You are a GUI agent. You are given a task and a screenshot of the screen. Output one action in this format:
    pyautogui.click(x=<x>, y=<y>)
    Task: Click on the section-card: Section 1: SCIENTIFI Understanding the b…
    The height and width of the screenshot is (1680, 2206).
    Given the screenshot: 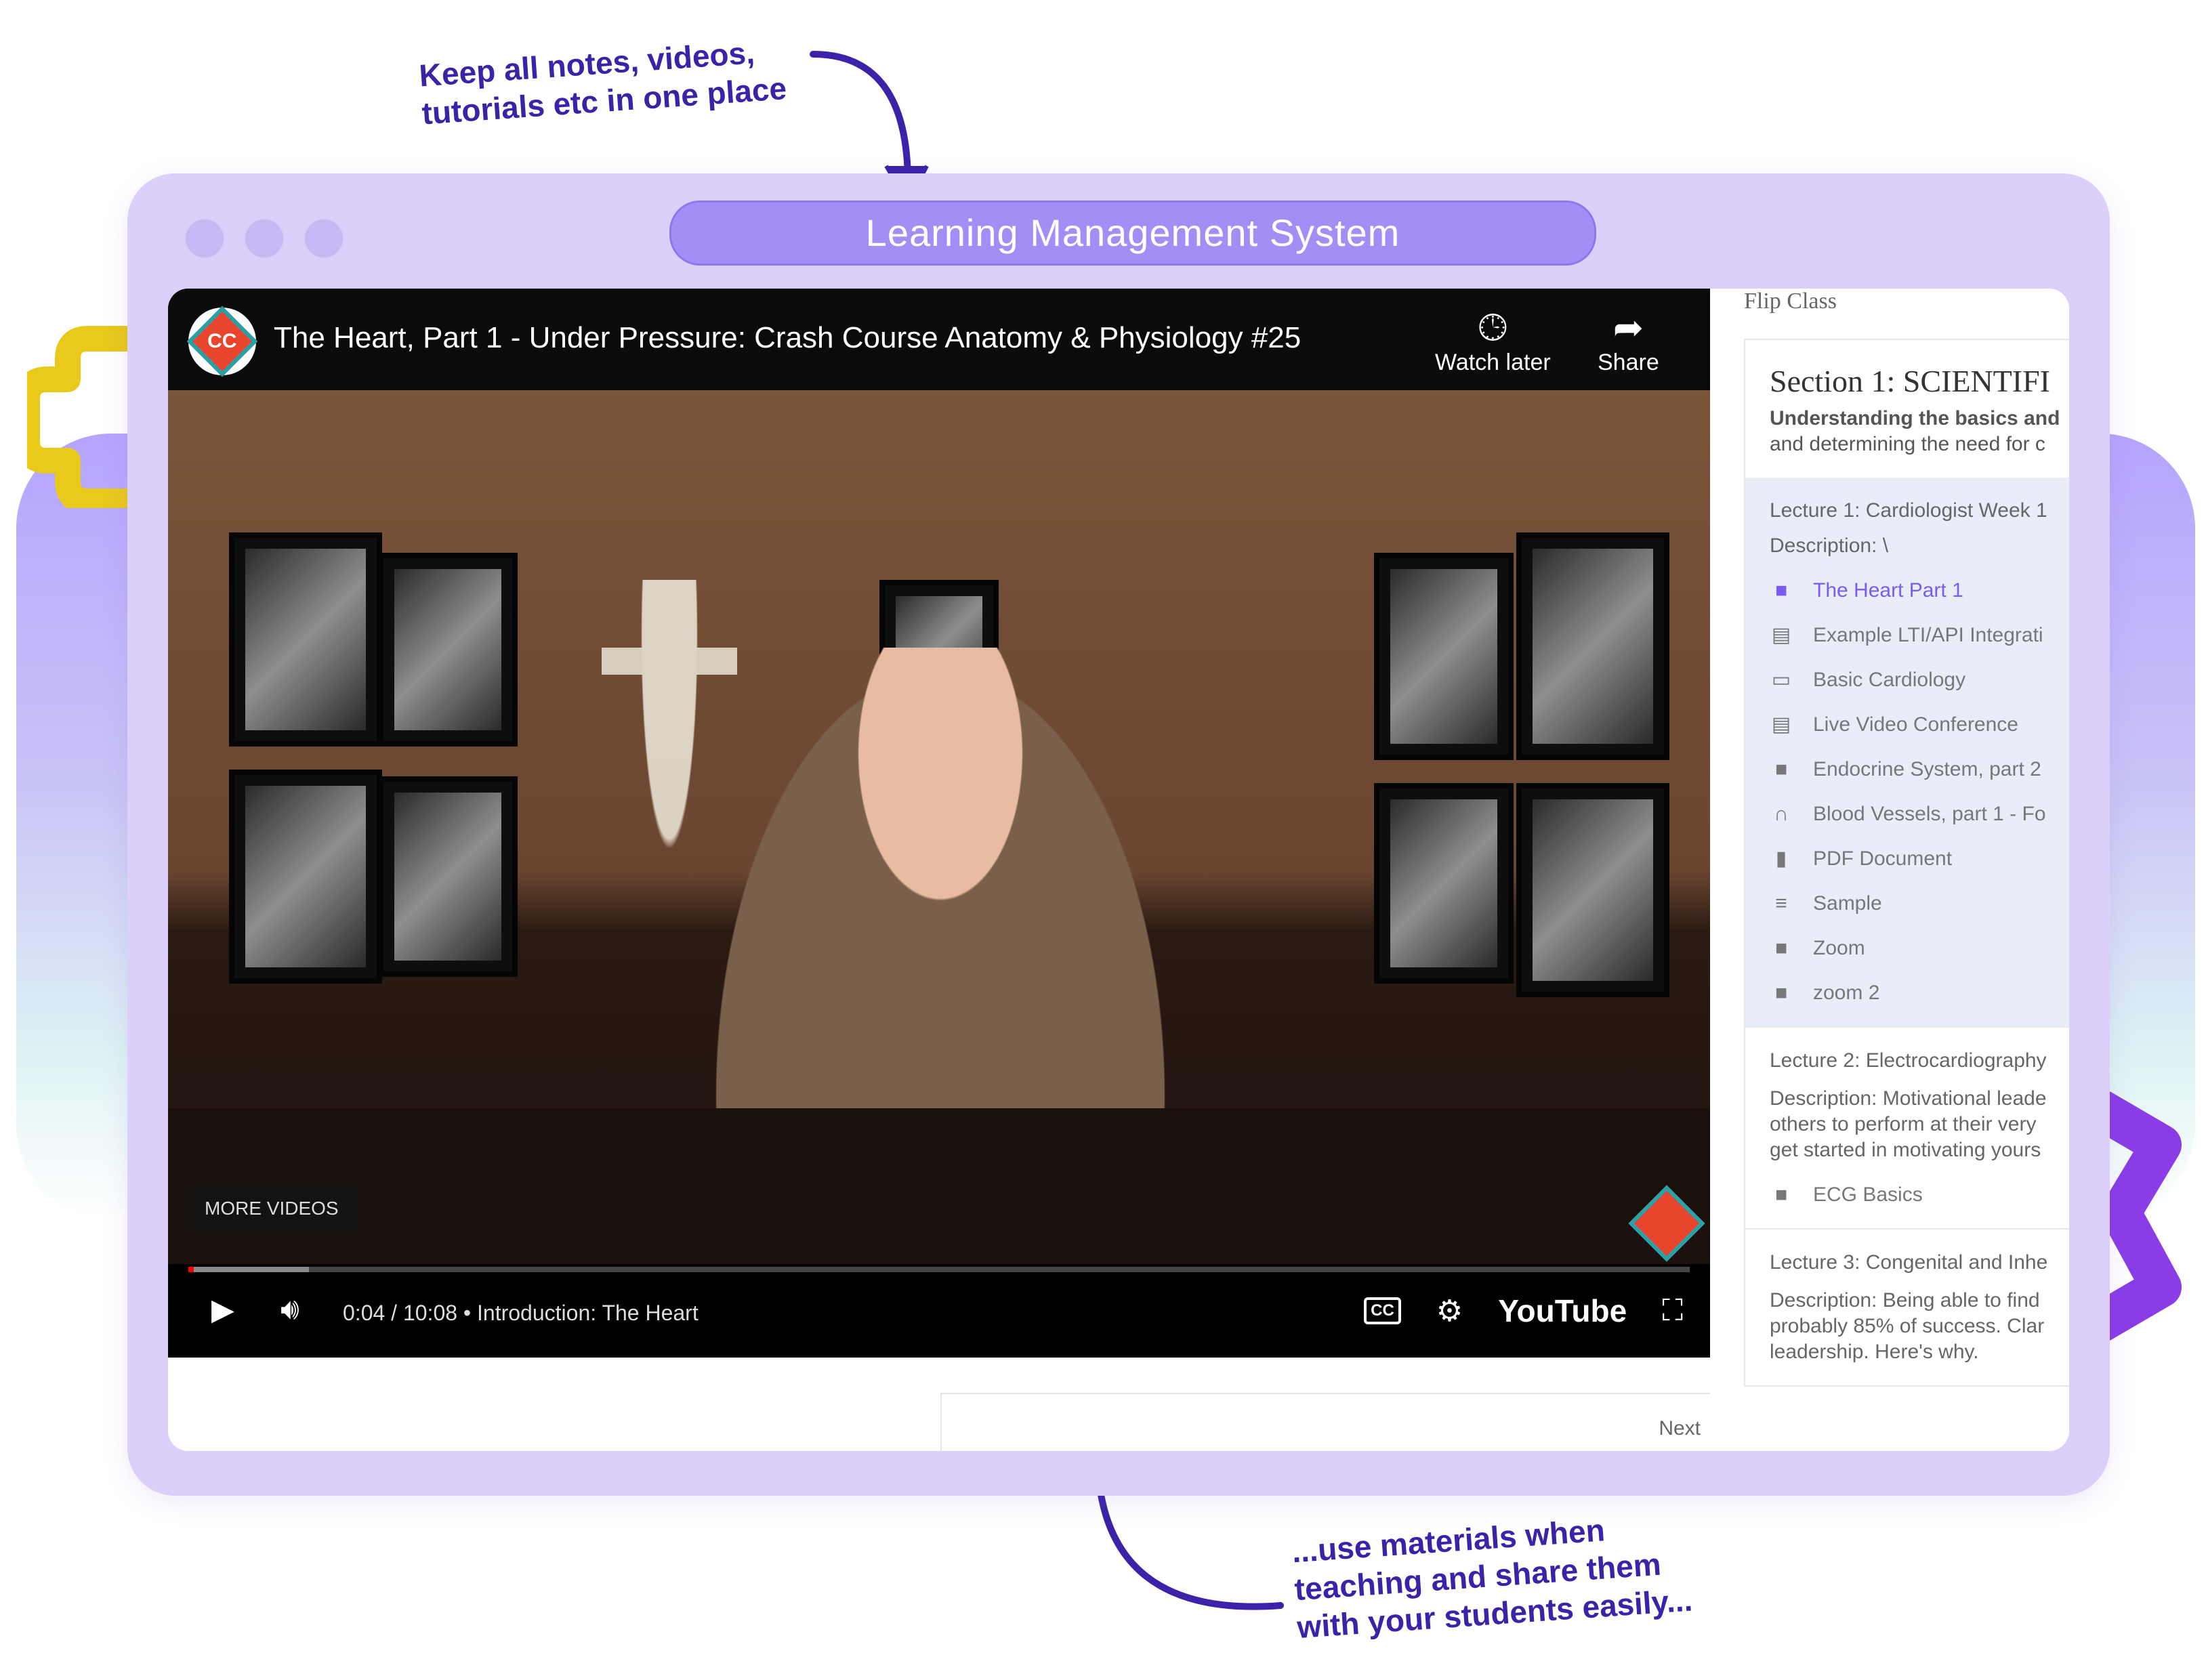 What is the action you would take?
    pyautogui.click(x=1906, y=863)
    